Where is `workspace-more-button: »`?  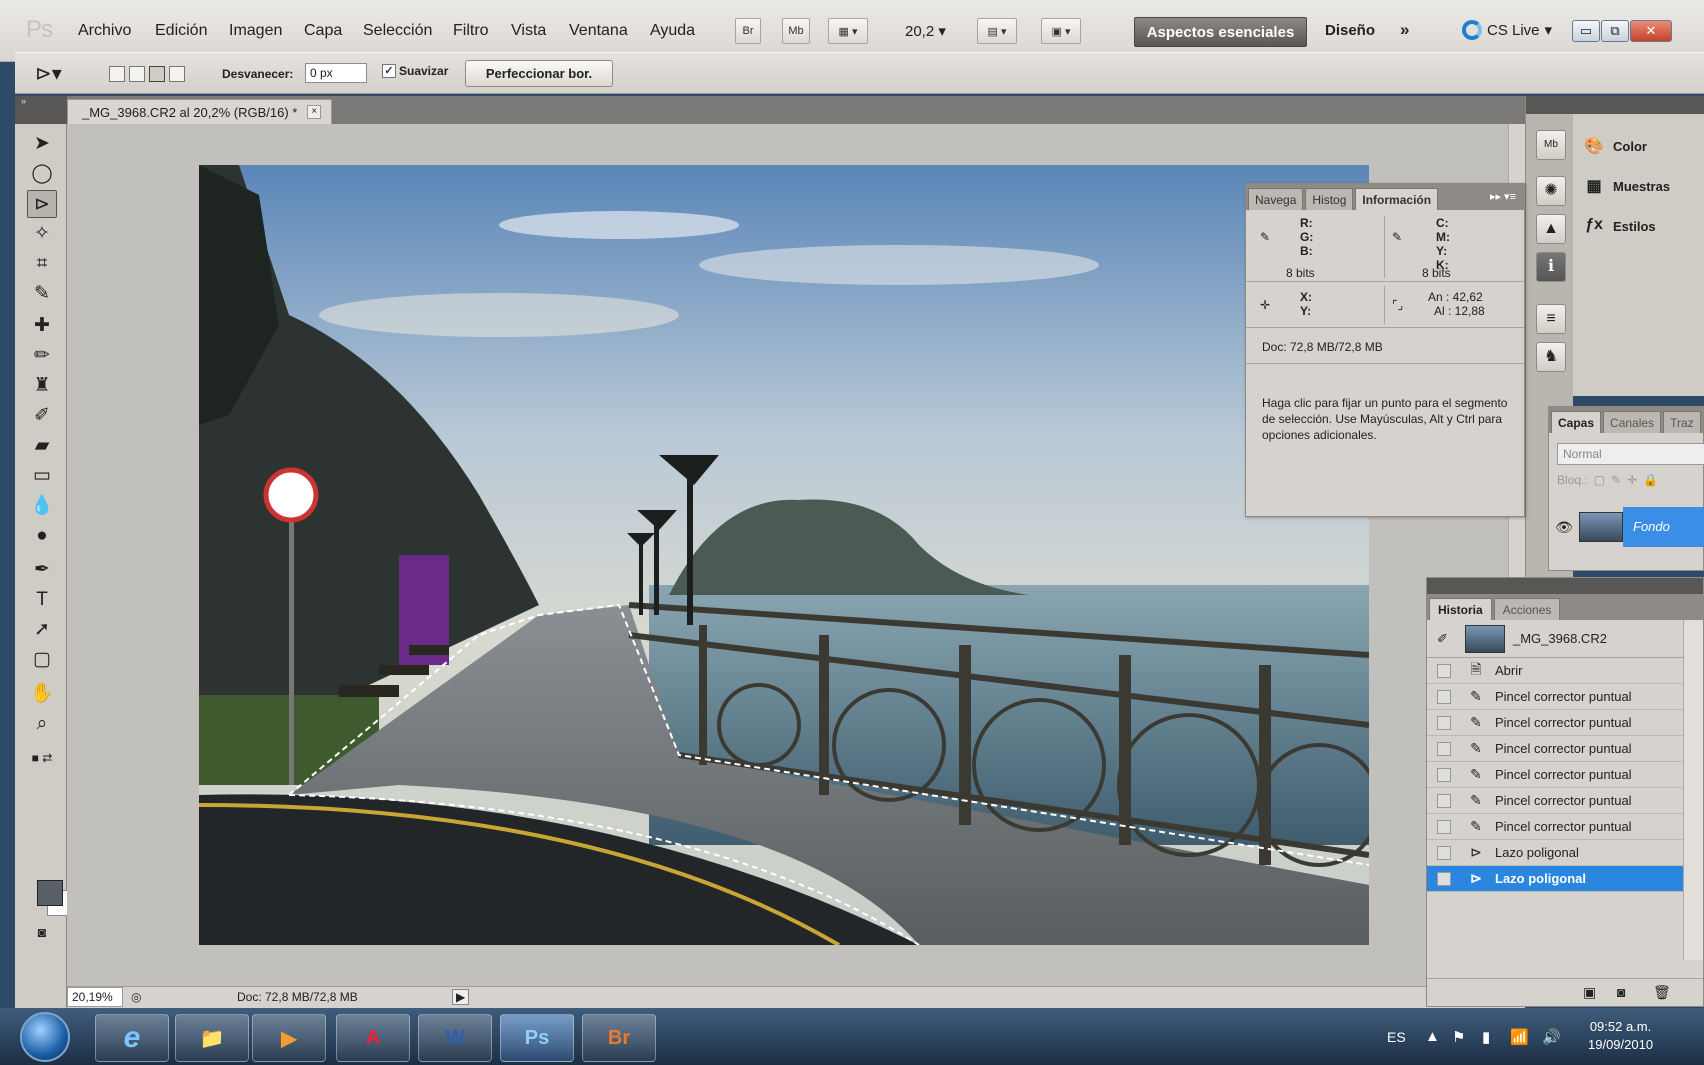
workspace-more-button: » is located at coordinates (1404, 30).